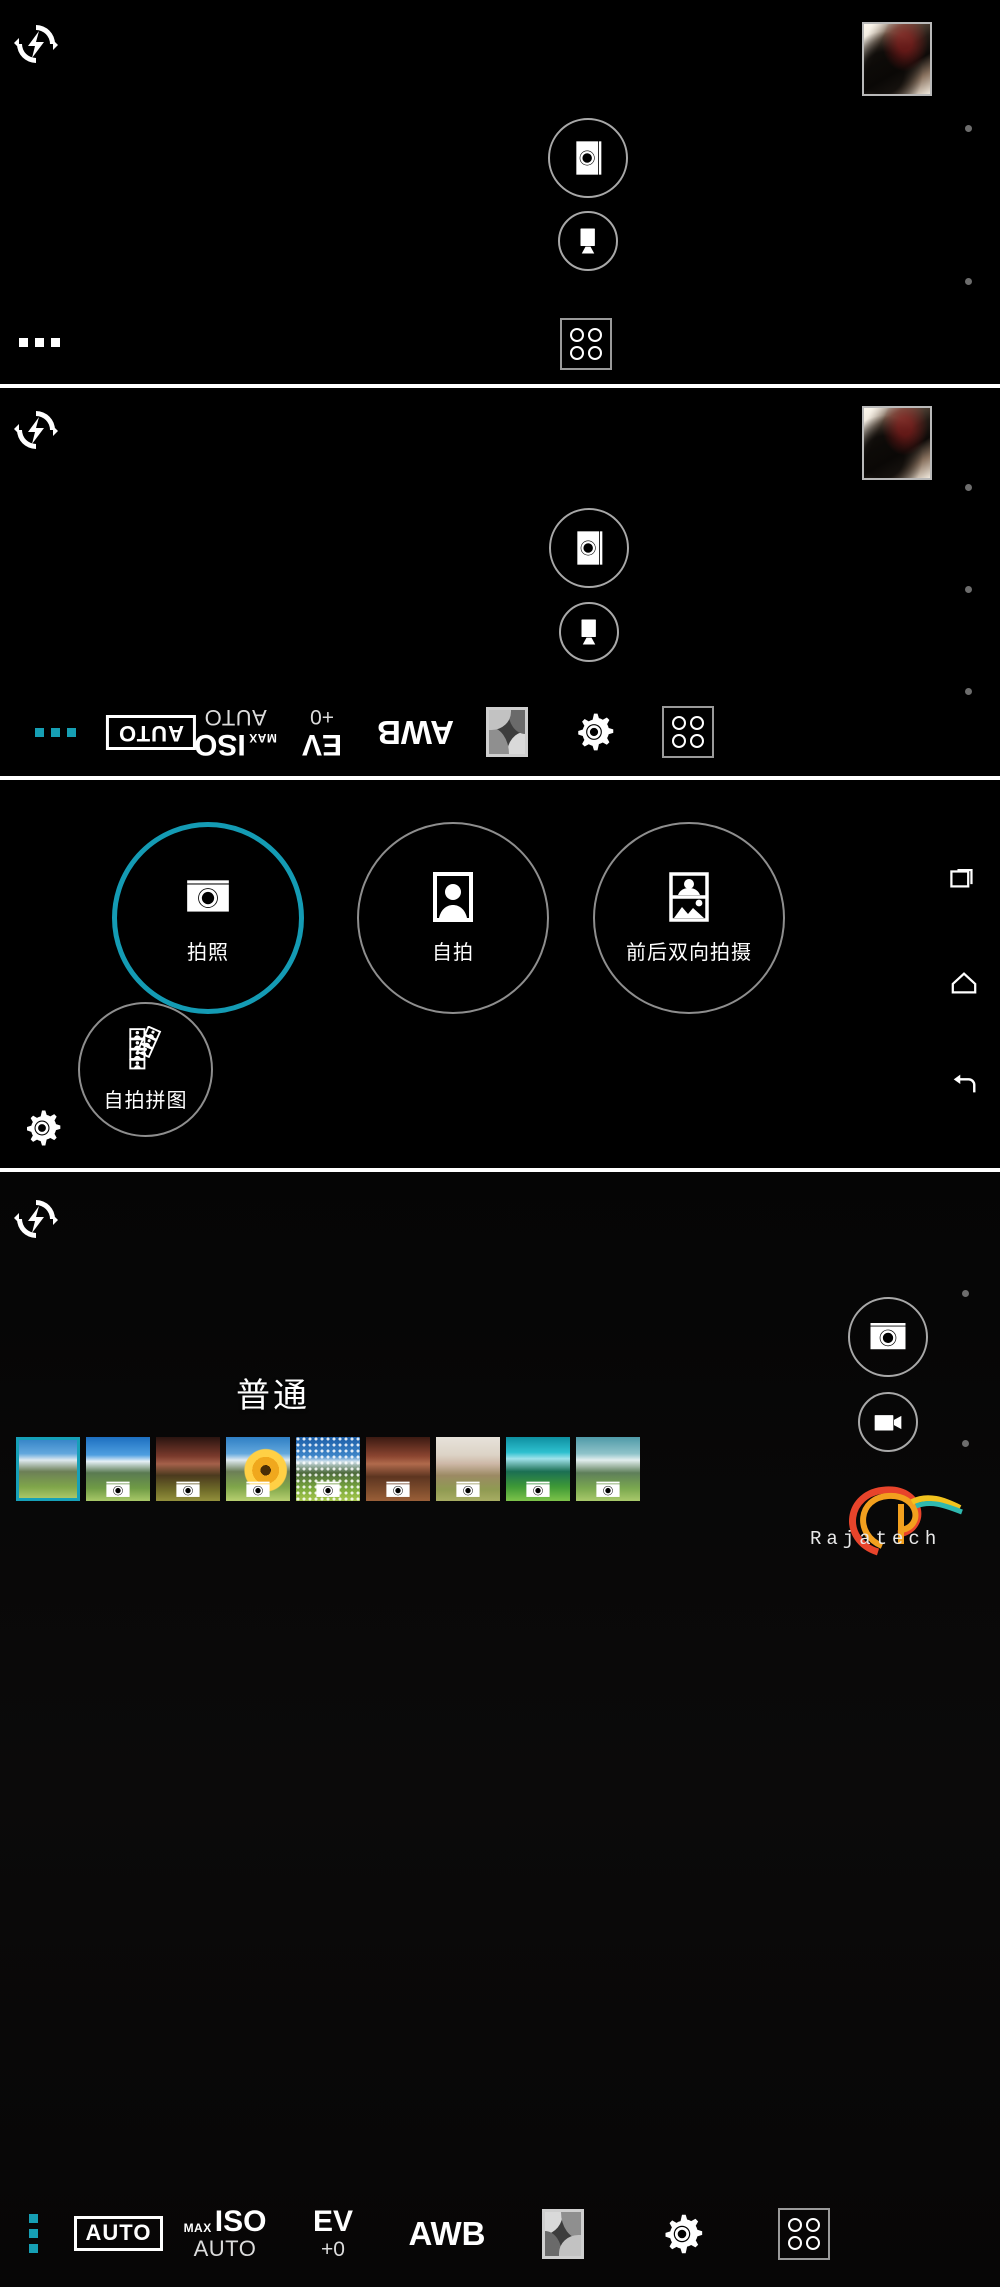 This screenshot has height=2287, width=1000. Describe the element at coordinates (208, 952) in the screenshot. I see `mode-photo-label: 拍照` at that location.